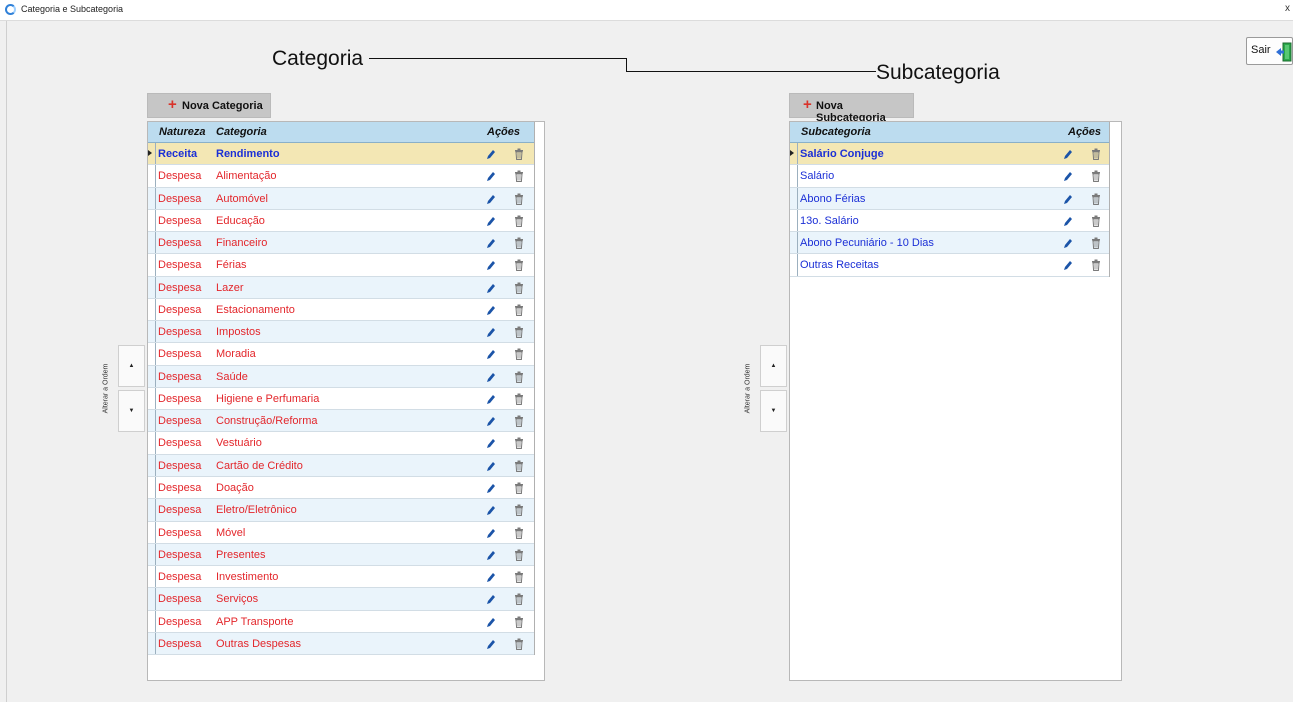  Describe the element at coordinates (341, 354) in the screenshot. I see `table-row: Despesa Moradia` at that location.